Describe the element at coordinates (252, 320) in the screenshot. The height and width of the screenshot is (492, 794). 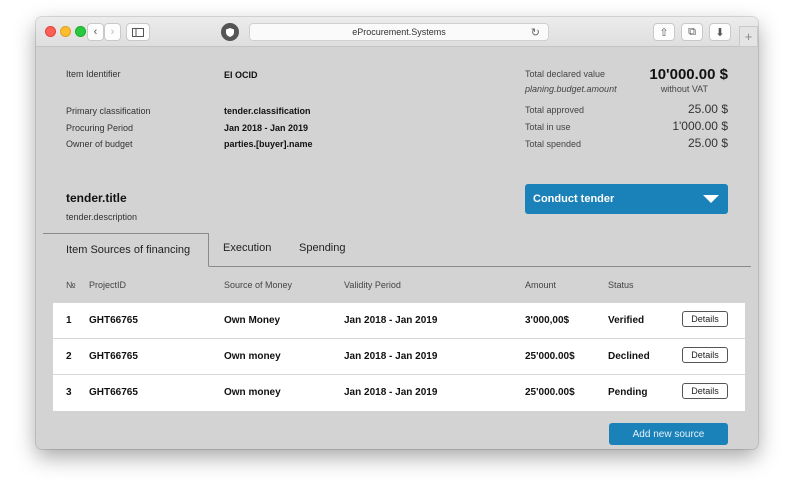
I see `row-source: Own Money` at that location.